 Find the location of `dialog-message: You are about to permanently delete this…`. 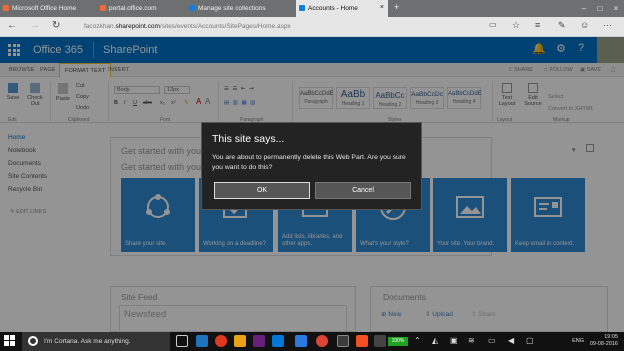

dialog-message: You are about to permanently delete this… is located at coordinates (309, 162).